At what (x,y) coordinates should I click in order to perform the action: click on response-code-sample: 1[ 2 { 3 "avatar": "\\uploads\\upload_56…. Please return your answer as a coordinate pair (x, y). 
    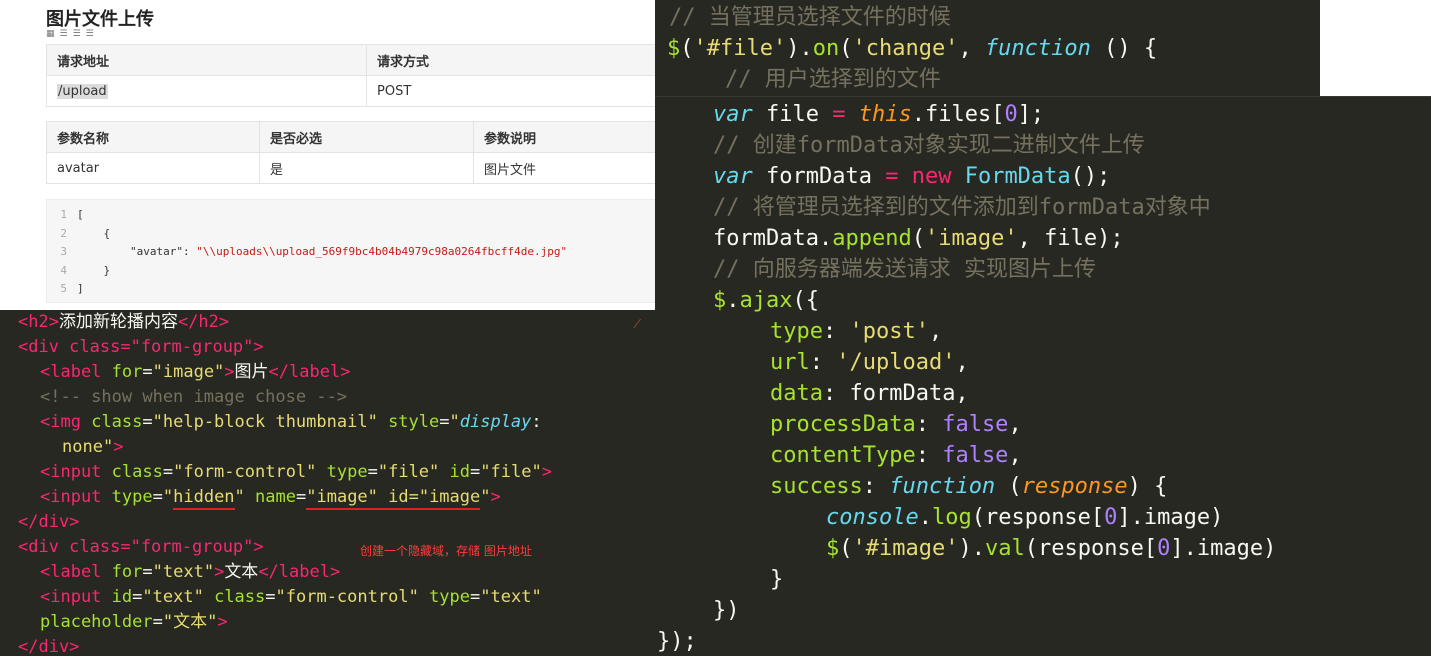
    Looking at the image, I should click on (350, 251).